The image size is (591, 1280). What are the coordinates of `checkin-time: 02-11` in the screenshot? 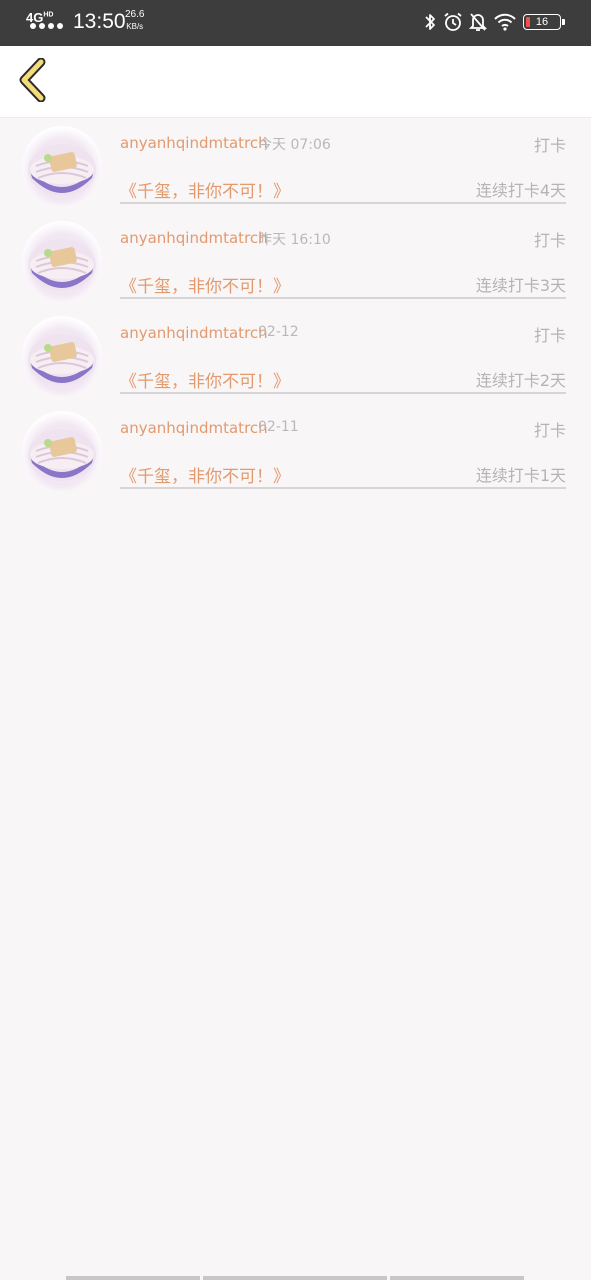 It's located at (278, 427).